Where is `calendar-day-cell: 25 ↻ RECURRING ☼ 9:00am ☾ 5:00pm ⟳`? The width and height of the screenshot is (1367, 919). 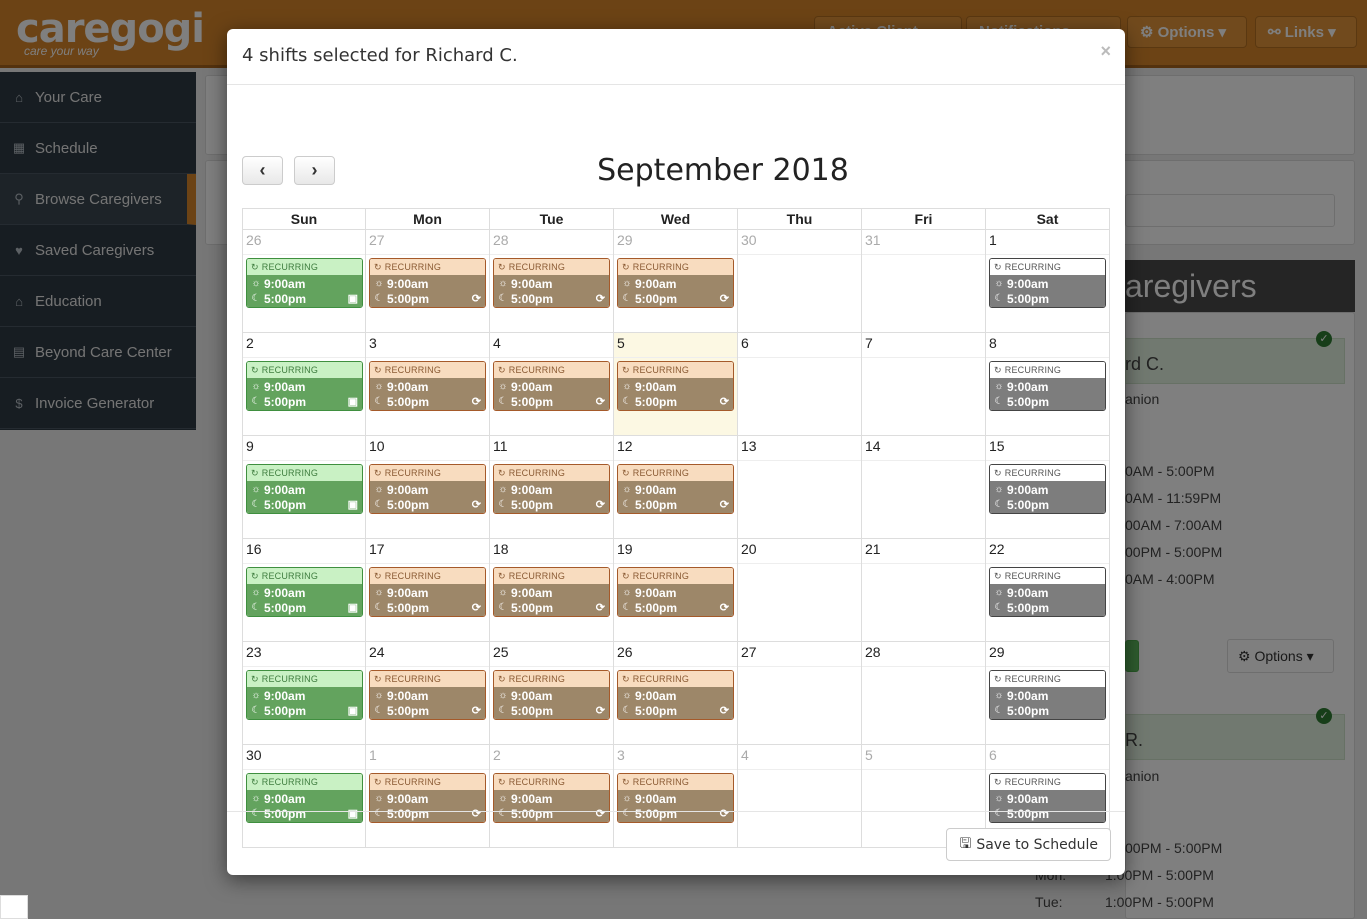
calendar-day-cell: 25 ↻ RECURRING ☼ 9:00am ☾ 5:00pm ⟳ is located at coordinates (552, 693).